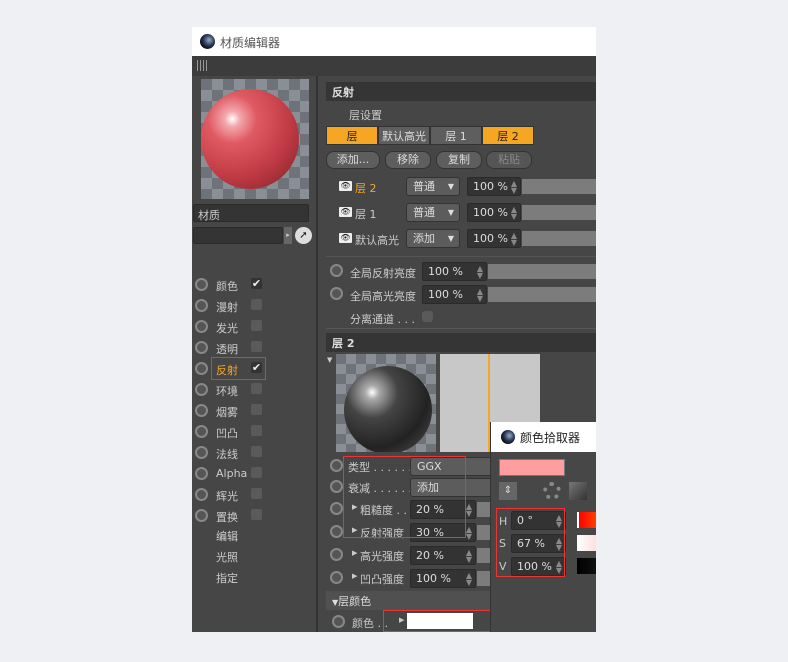  What do you see at coordinates (586, 520) in the screenshot?
I see `h-slider` at bounding box center [586, 520].